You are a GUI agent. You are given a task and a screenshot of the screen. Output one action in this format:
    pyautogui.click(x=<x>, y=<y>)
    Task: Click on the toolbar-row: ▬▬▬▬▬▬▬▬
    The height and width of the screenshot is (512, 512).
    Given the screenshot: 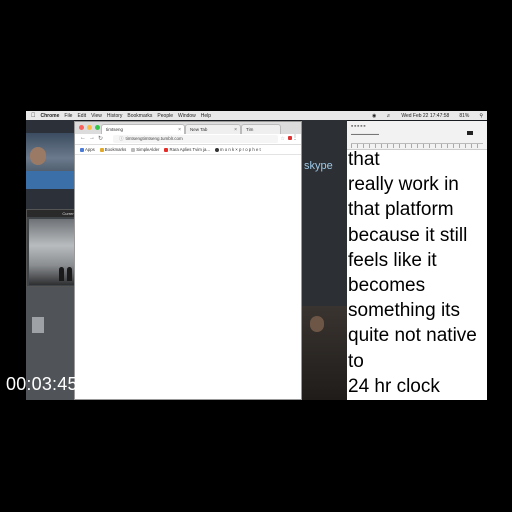 What is the action you would take?
    pyautogui.click(x=365, y=134)
    